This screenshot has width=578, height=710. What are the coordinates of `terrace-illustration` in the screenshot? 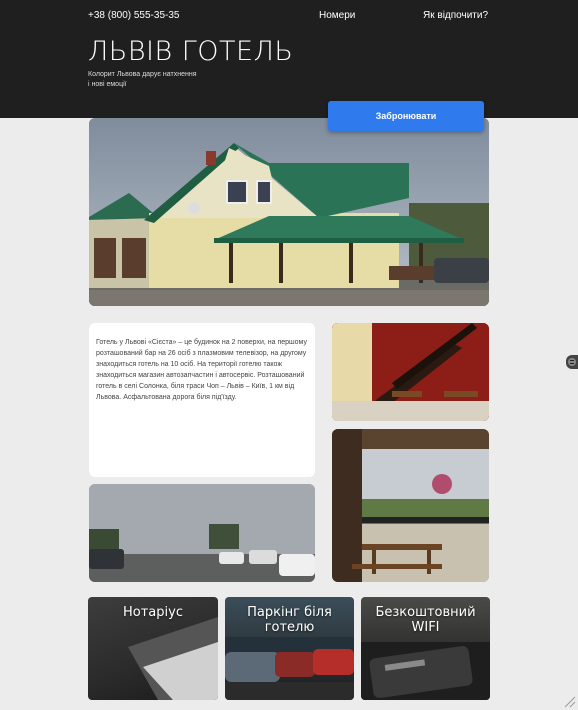 It's located at (410, 505).